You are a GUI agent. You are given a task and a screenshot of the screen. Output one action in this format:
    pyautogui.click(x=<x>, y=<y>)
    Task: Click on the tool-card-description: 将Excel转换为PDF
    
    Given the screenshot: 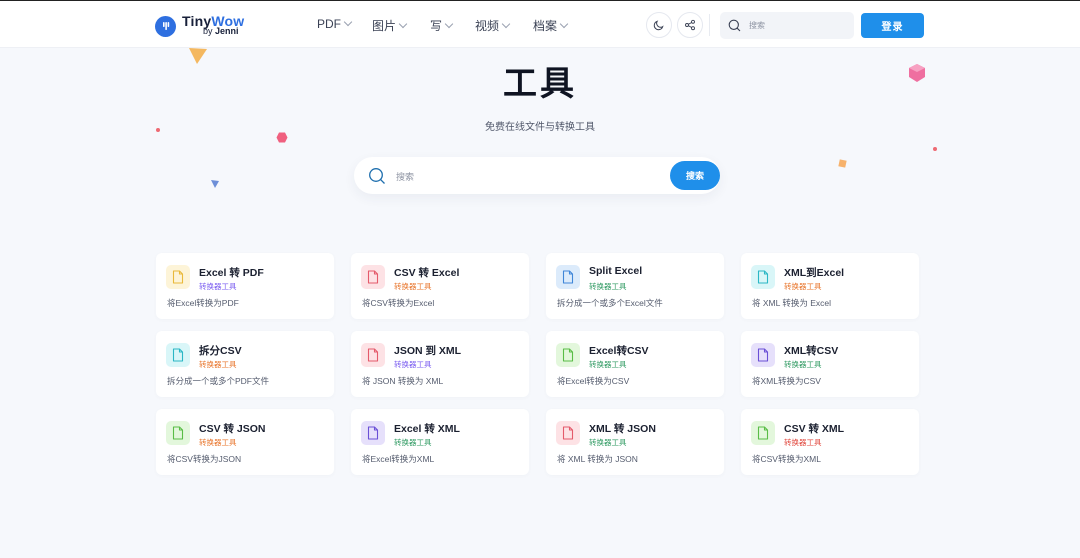 What is the action you would take?
    pyautogui.click(x=203, y=303)
    